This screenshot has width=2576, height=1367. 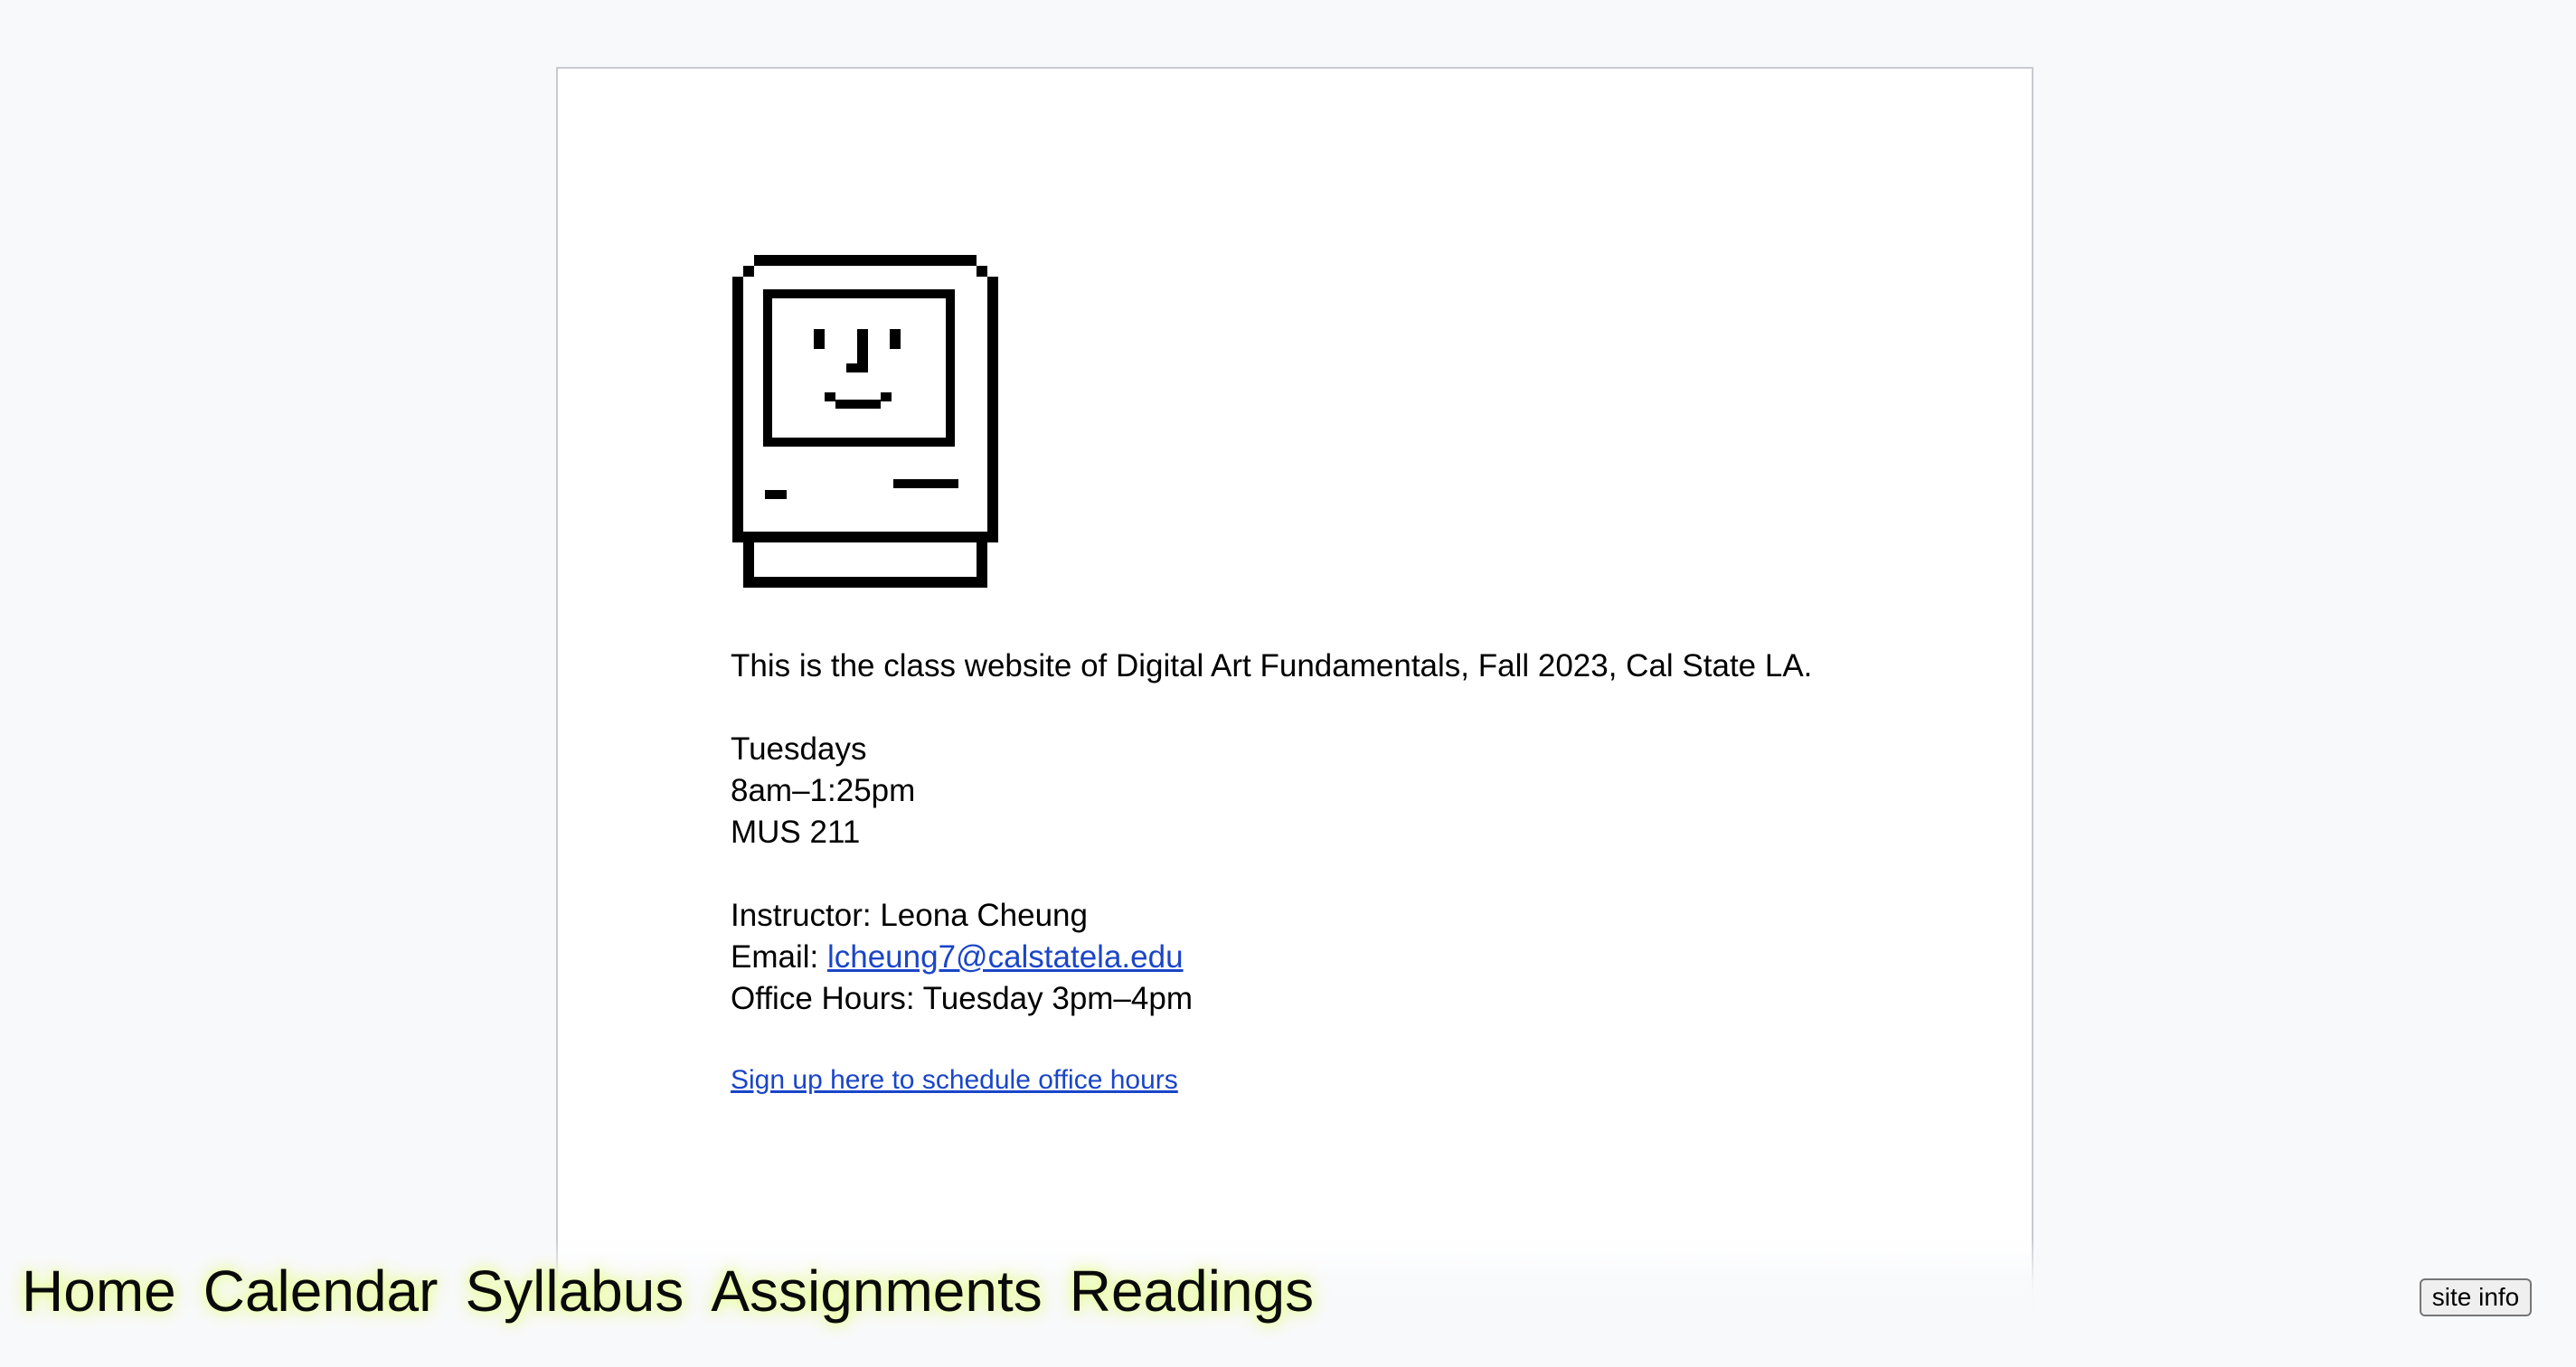 What do you see at coordinates (823, 790) in the screenshot?
I see `schedule-time: 8am–1:25pm` at bounding box center [823, 790].